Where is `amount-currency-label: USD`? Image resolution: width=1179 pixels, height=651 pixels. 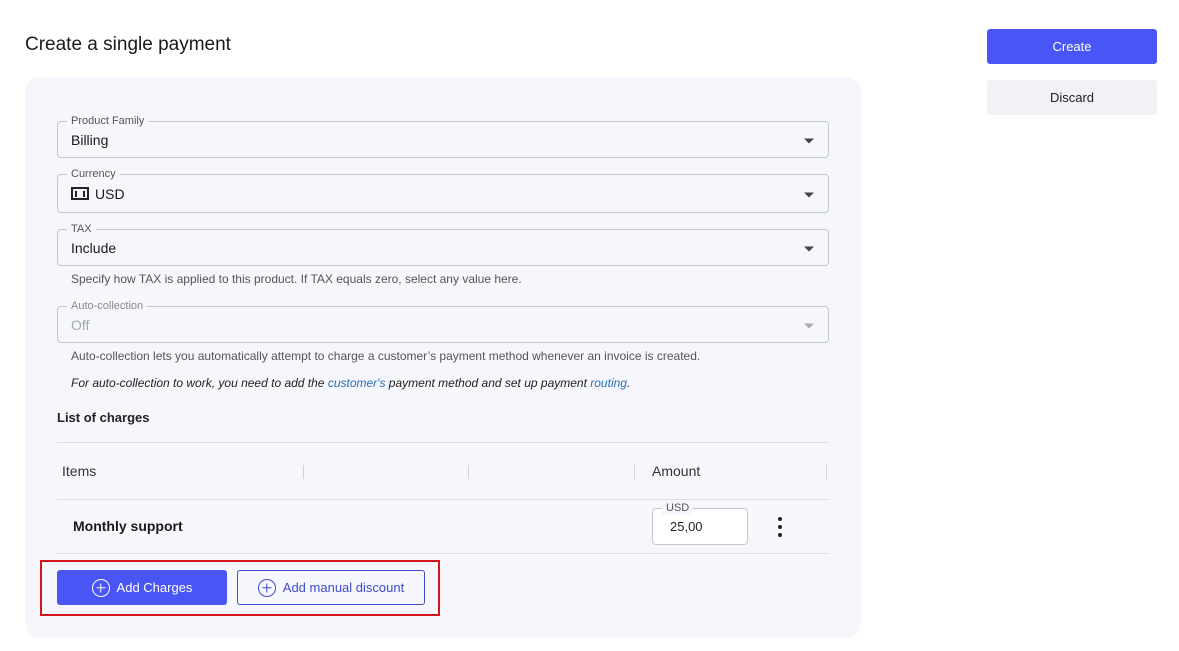 amount-currency-label: USD is located at coordinates (678, 508).